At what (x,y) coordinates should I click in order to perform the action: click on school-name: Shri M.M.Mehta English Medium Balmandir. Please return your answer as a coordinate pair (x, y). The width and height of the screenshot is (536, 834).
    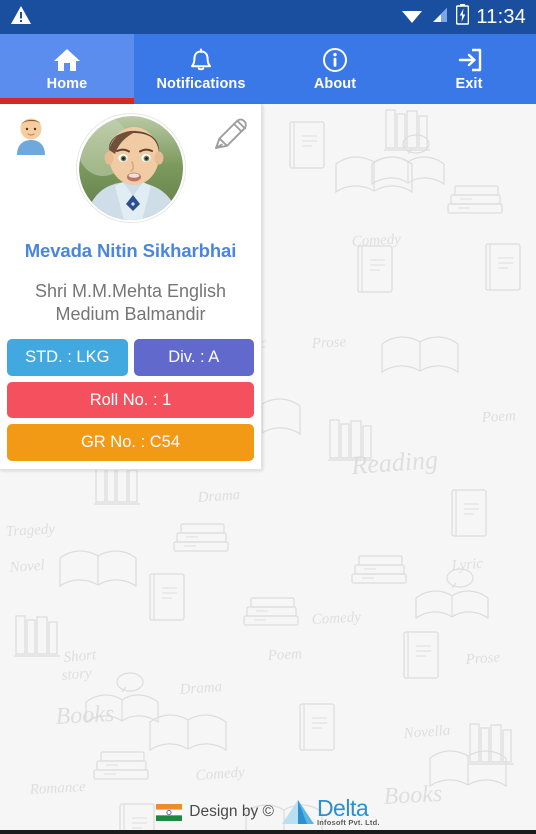
    Looking at the image, I should click on (130, 302).